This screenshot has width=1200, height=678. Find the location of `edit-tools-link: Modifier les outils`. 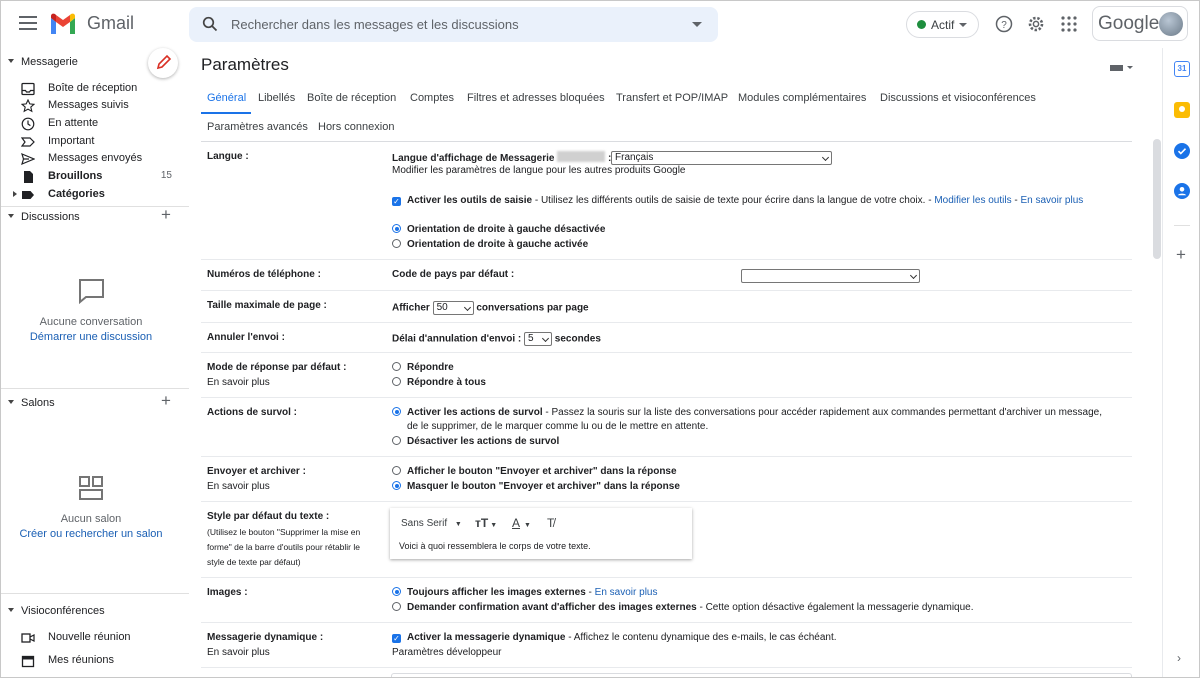

edit-tools-link: Modifier les outils is located at coordinates (972, 200).